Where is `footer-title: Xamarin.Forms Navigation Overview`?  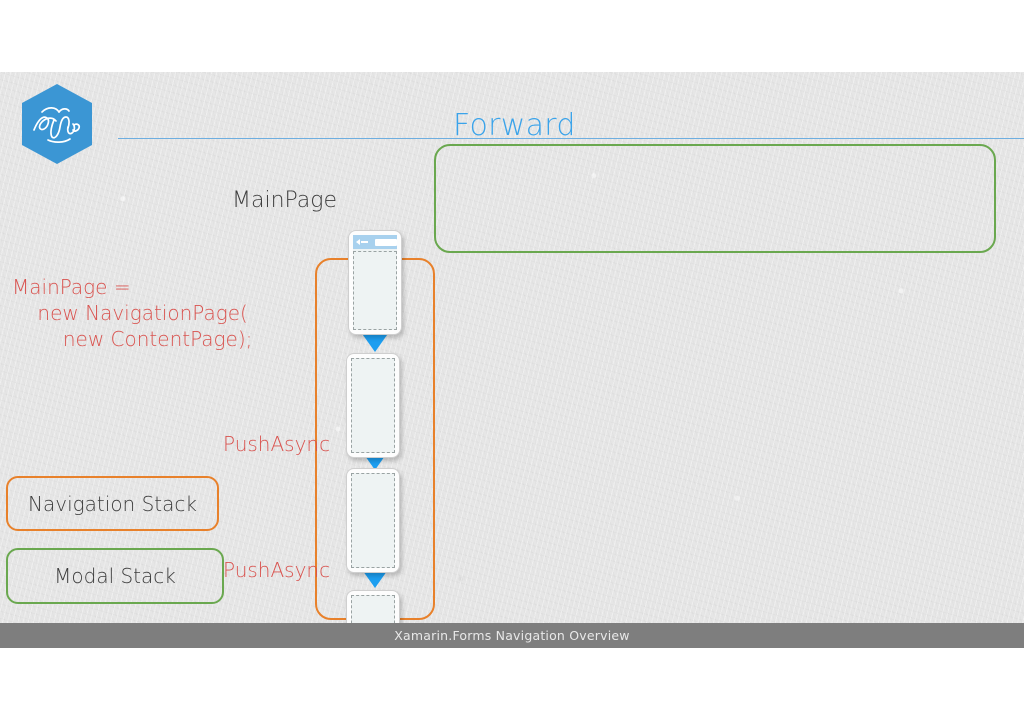
footer-title: Xamarin.Forms Navigation Overview is located at coordinates (512, 635).